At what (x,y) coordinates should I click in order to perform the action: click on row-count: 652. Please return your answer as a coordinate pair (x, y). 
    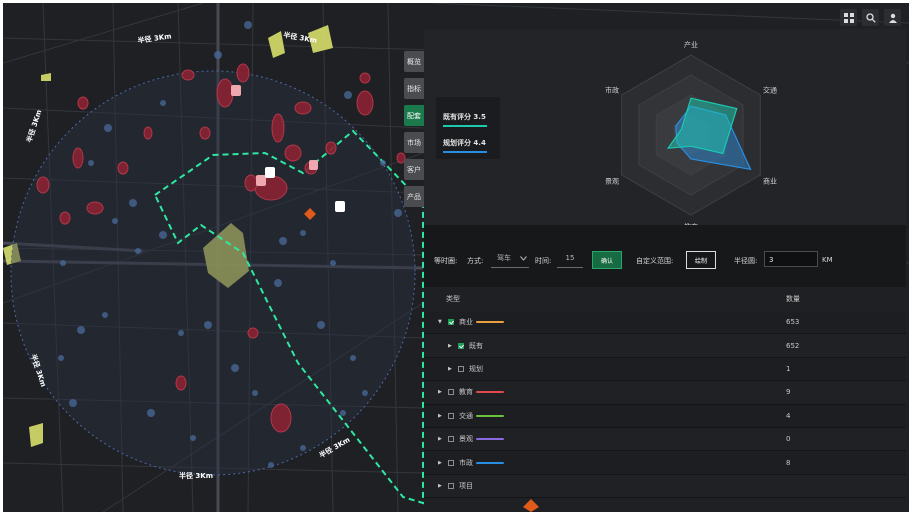
    Looking at the image, I should click on (793, 345).